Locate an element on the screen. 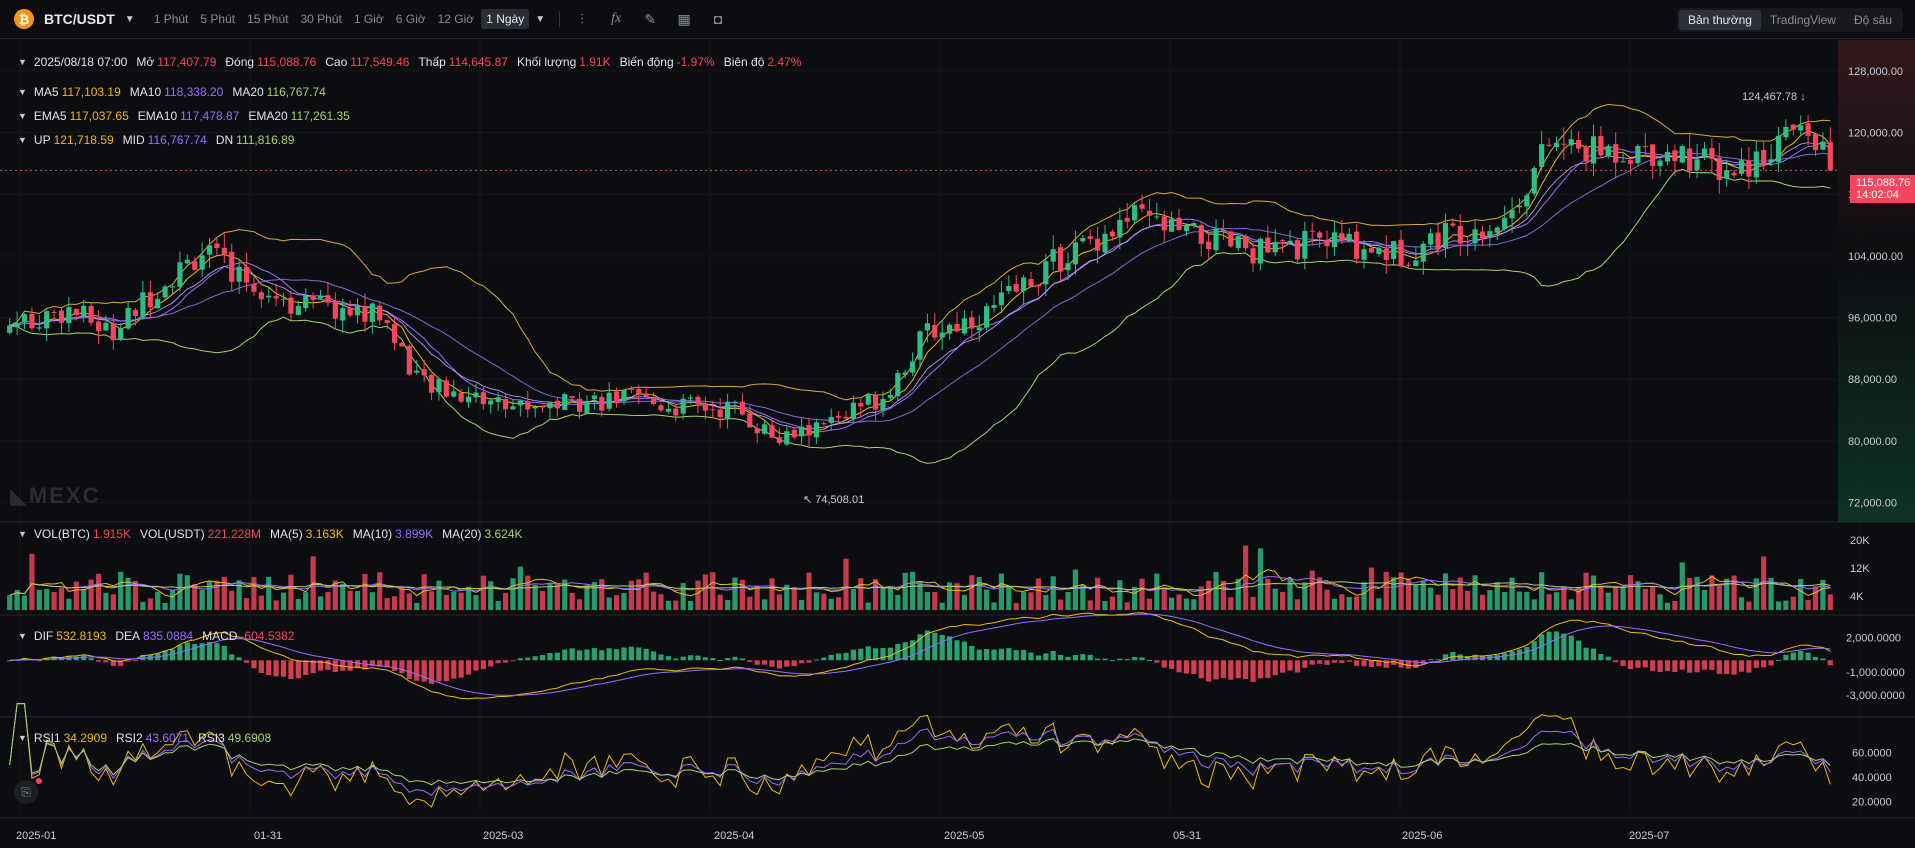 The width and height of the screenshot is (1915, 848). interval-1m: 1 Phút is located at coordinates (171, 19).